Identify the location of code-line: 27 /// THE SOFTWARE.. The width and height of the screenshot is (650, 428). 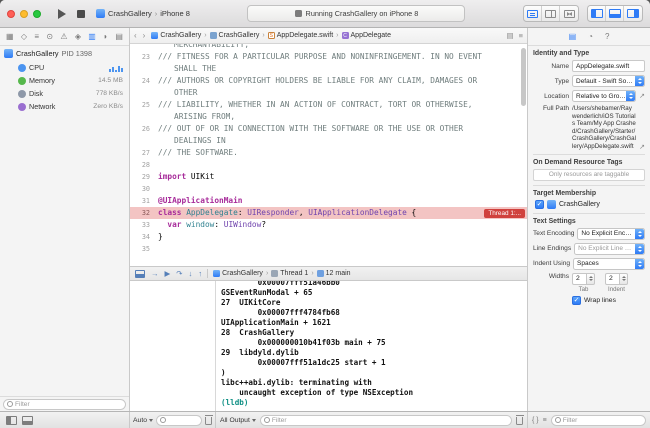
(328, 153).